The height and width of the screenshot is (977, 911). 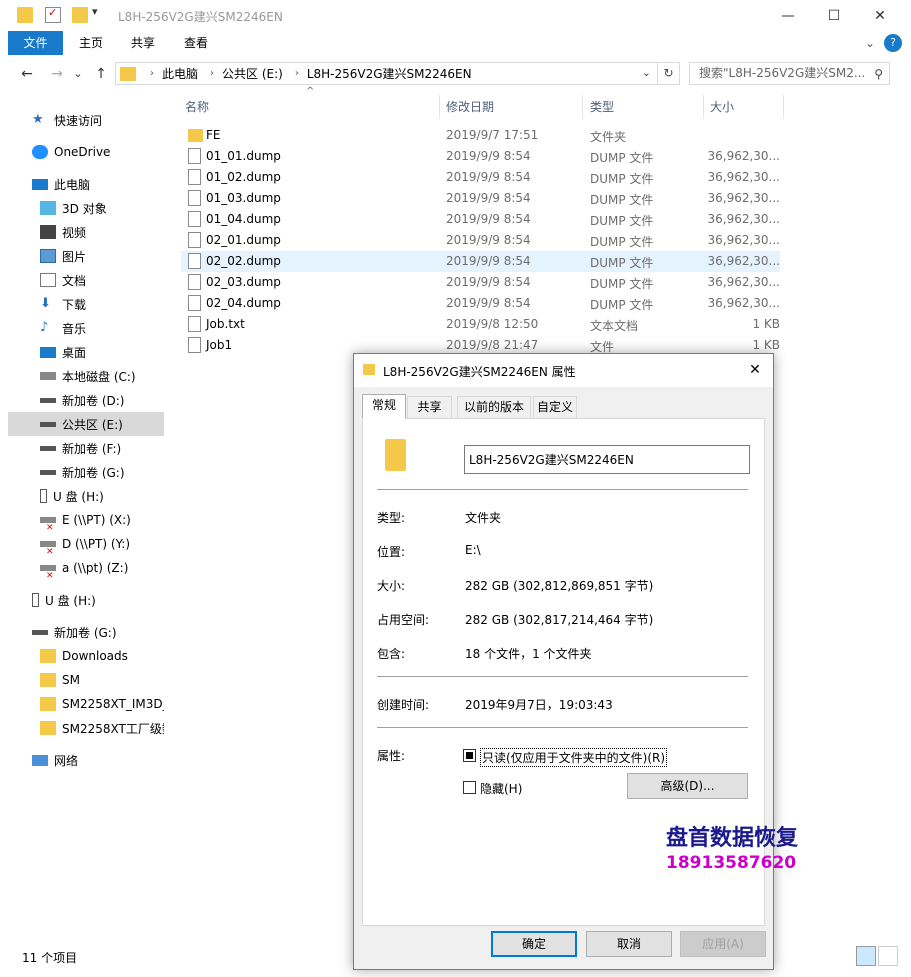 What do you see at coordinates (480, 324) in the screenshot?
I see `table-row: Job.txt 2019/9/8 12:50 文本文档 1 KB` at bounding box center [480, 324].